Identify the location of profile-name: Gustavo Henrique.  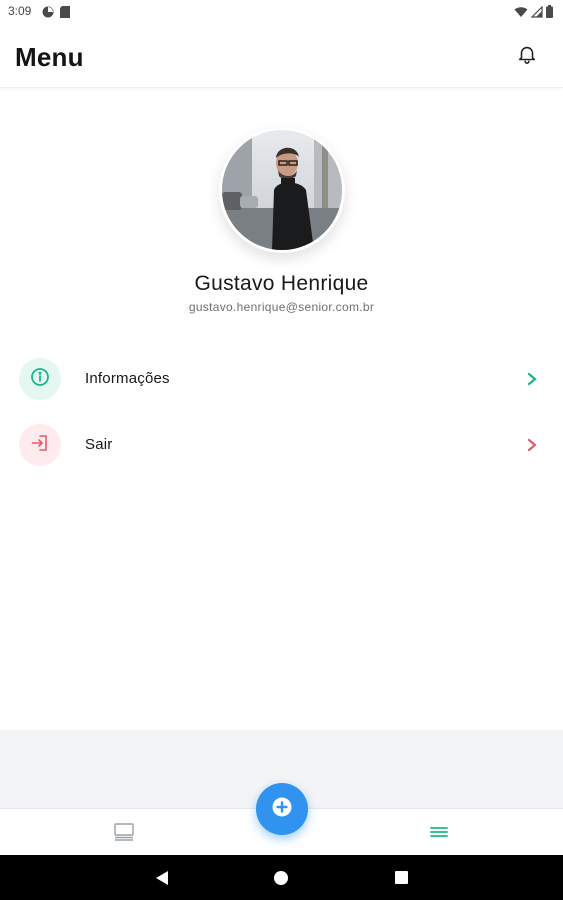
(281, 283).